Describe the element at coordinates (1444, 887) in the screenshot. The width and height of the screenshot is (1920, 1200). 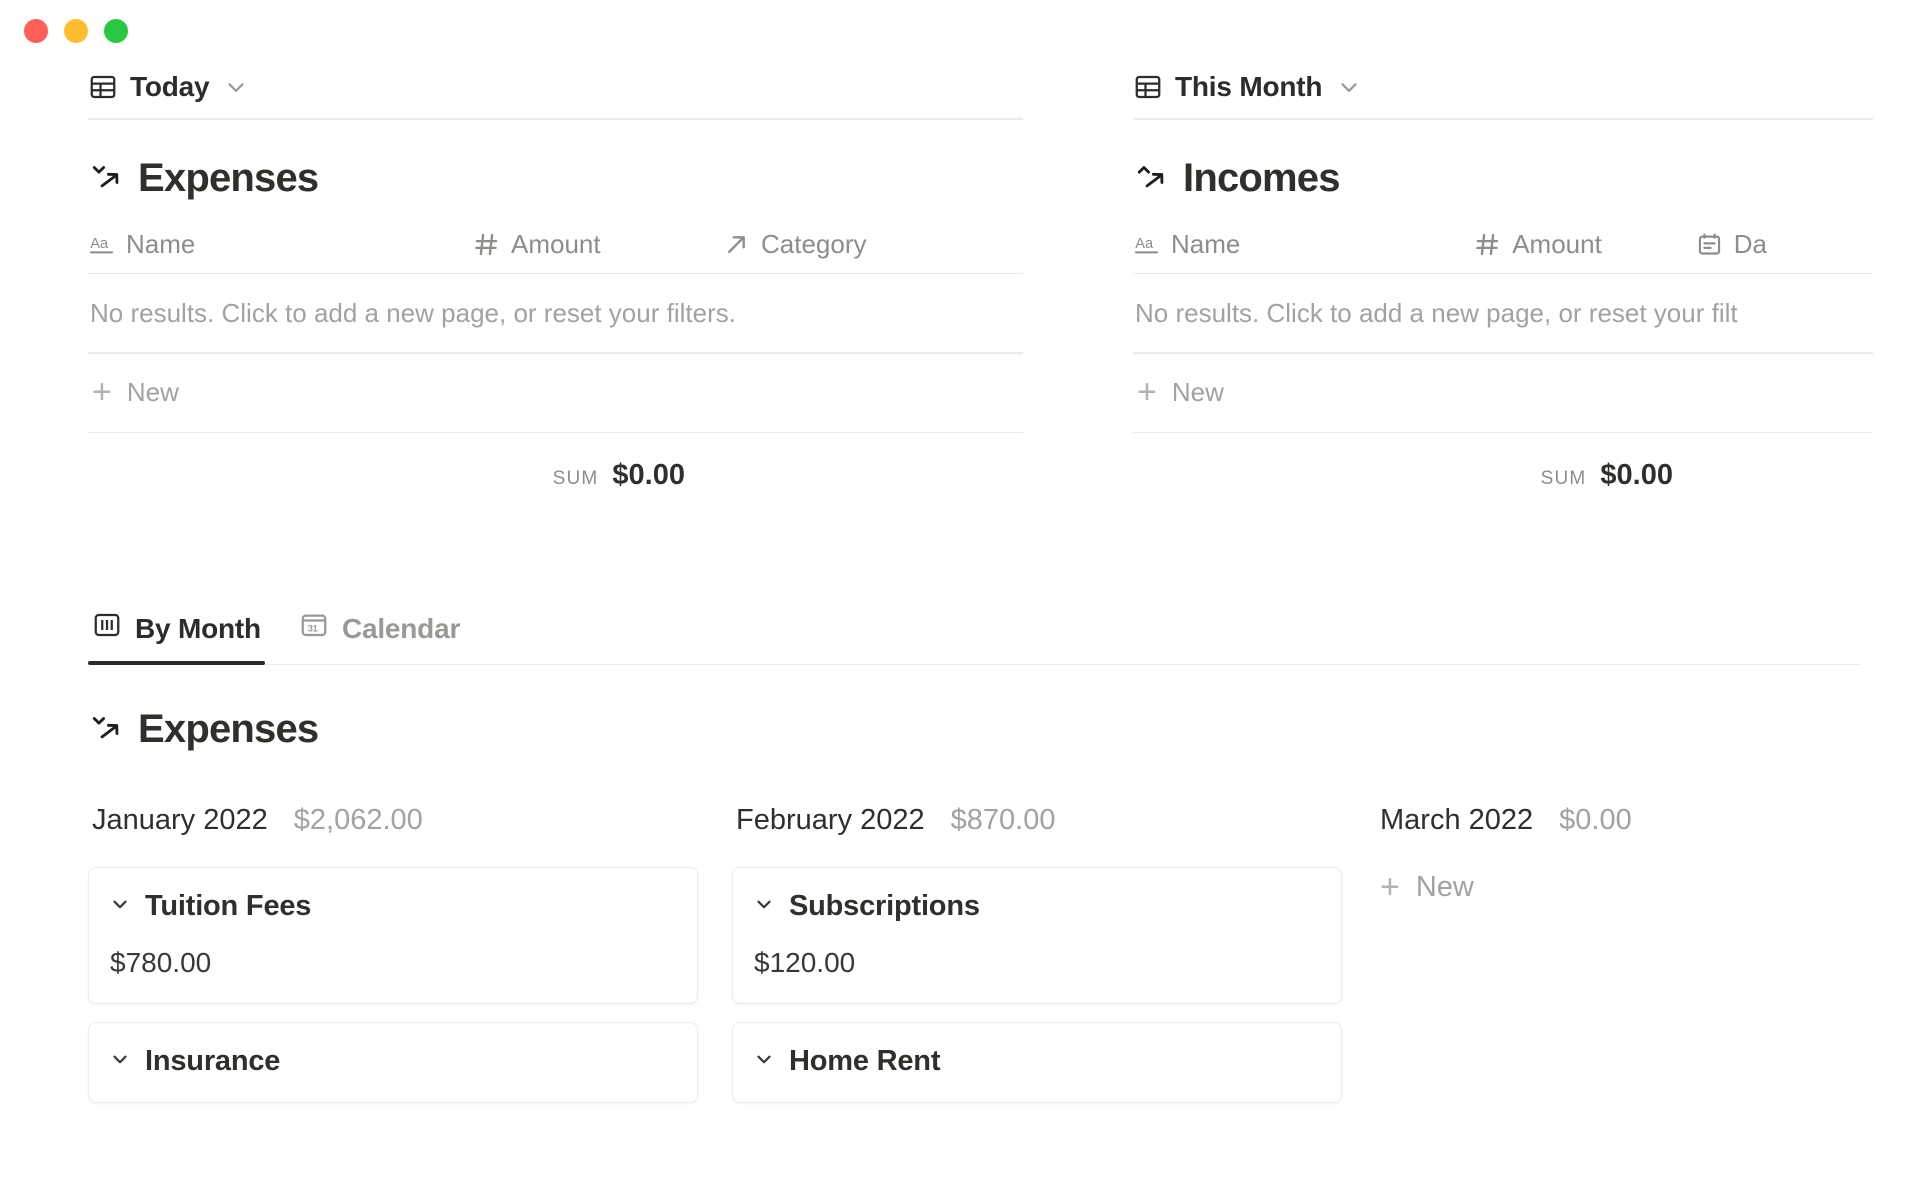
I see `board-column-new-label: New` at that location.